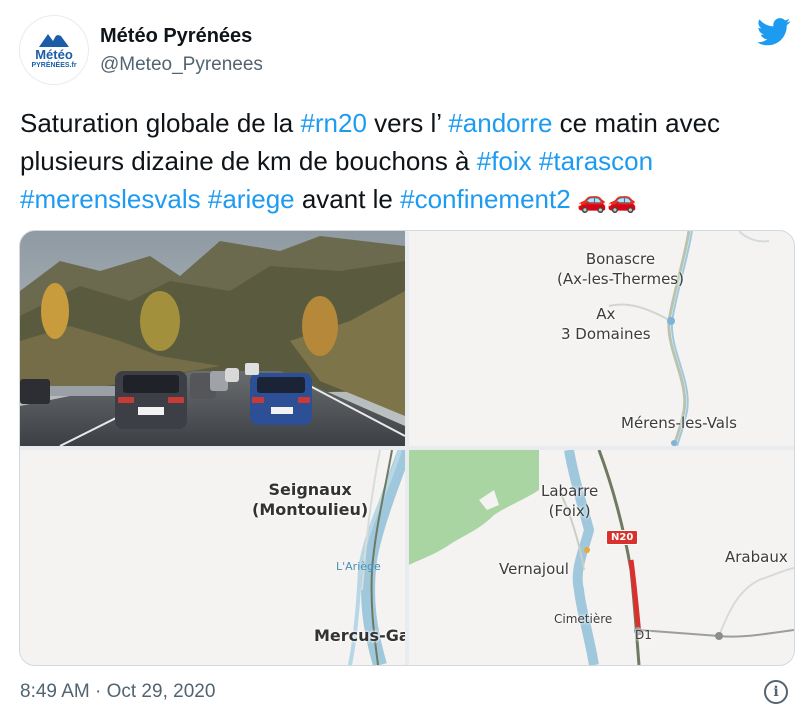  Describe the element at coordinates (359, 635) in the screenshot. I see `map-label-mercus: Mercus-Ga` at that location.